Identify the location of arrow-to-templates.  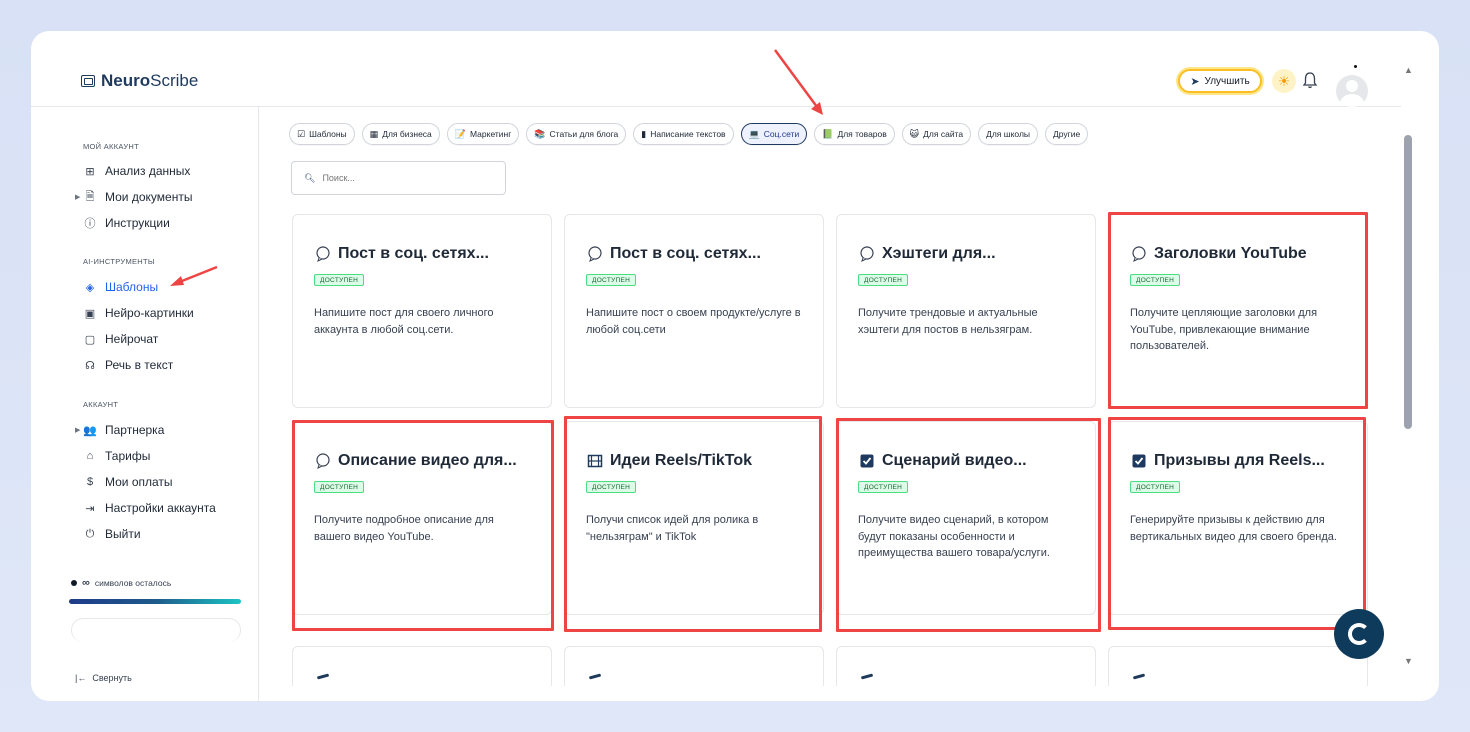
(197, 275).